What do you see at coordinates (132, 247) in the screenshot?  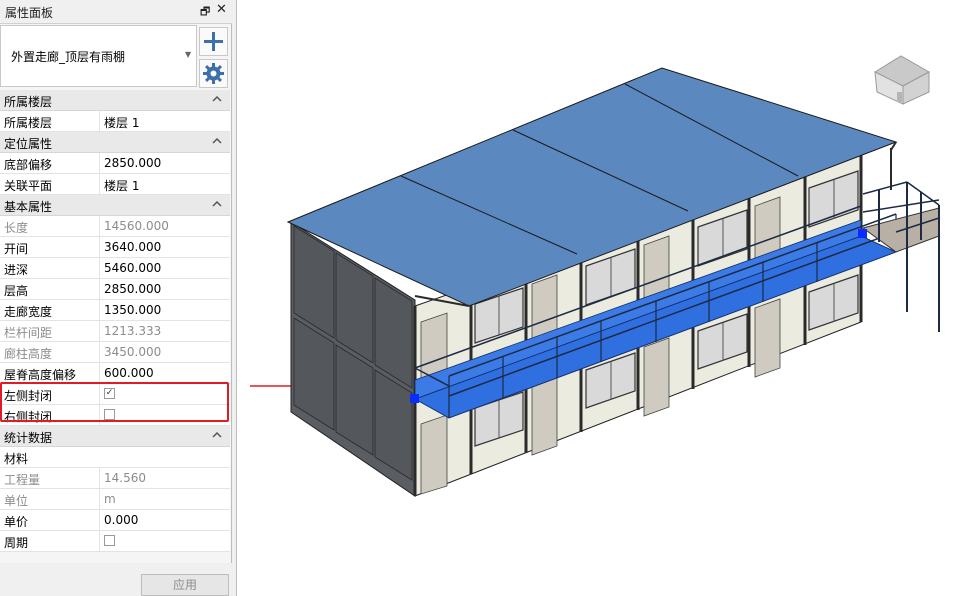 I see `prop-value: 3640.000` at bounding box center [132, 247].